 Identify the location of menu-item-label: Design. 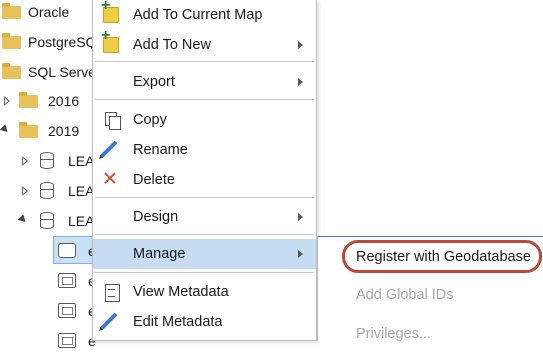
(156, 217).